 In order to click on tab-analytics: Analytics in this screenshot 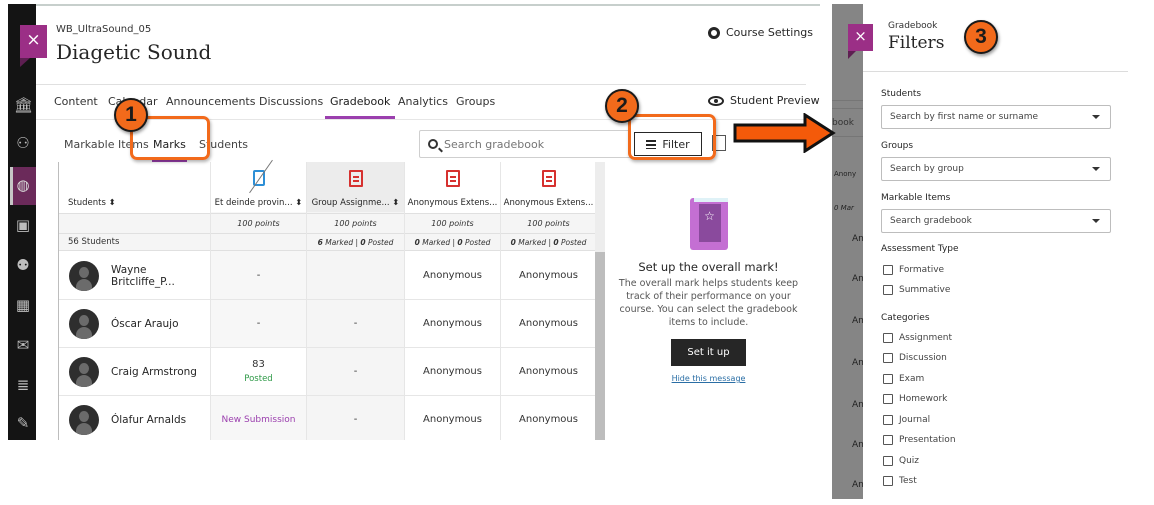, I will do `click(423, 101)`.